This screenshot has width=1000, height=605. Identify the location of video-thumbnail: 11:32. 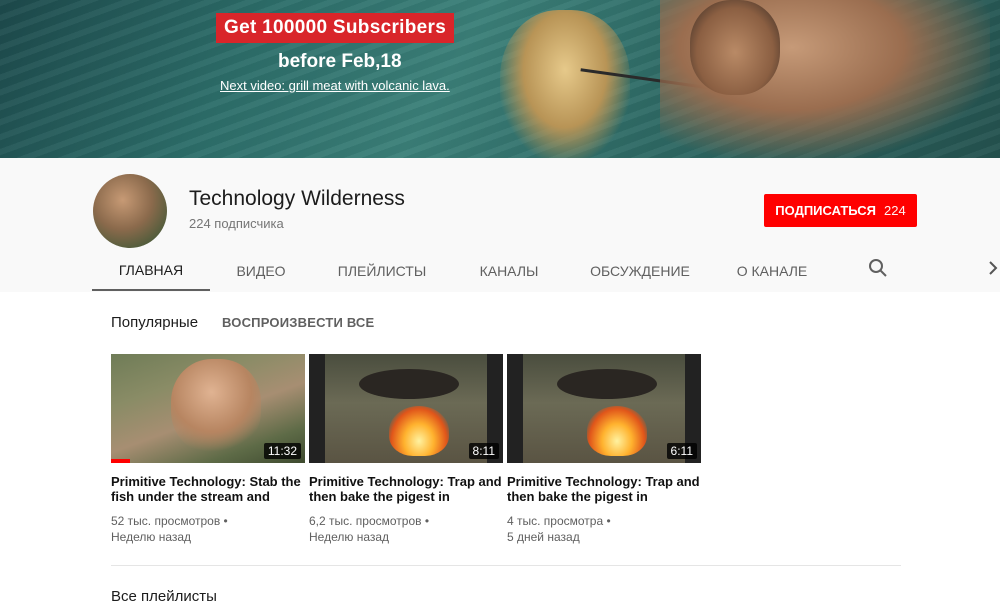
(208, 408).